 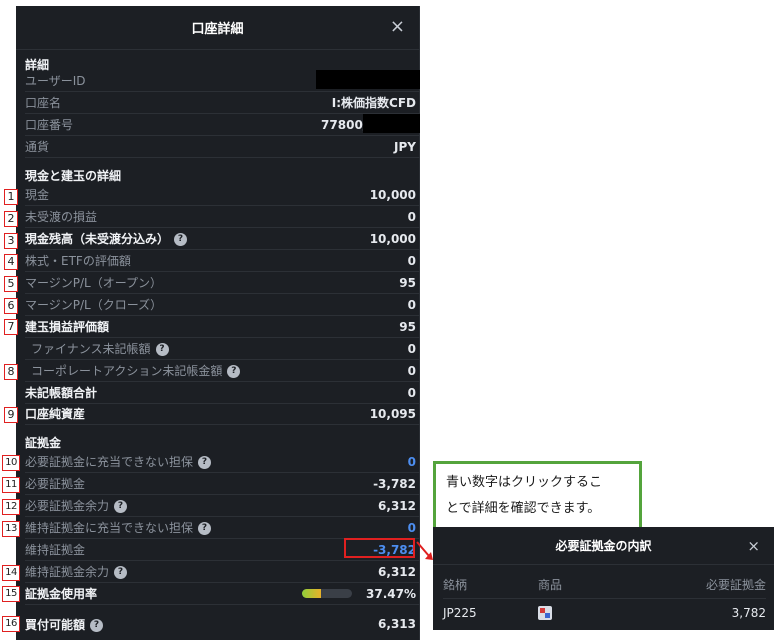 What do you see at coordinates (222, 414) in the screenshot?
I see `cash-row-9: 口座純資産 10,095` at bounding box center [222, 414].